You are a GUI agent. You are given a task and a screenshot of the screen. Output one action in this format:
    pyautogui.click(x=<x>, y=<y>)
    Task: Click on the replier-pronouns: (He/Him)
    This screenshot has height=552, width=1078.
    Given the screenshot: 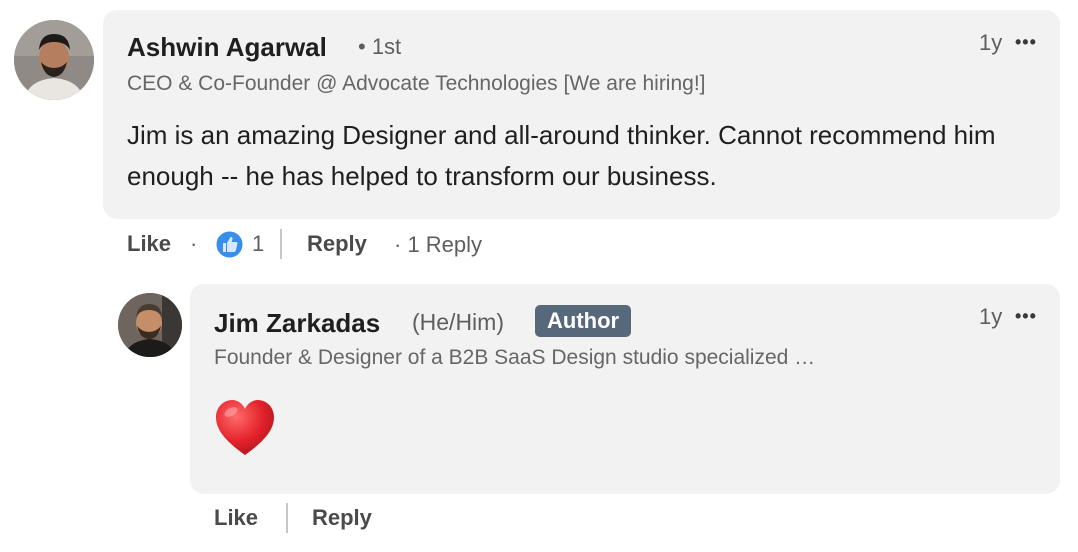 What is the action you would take?
    pyautogui.click(x=458, y=322)
    